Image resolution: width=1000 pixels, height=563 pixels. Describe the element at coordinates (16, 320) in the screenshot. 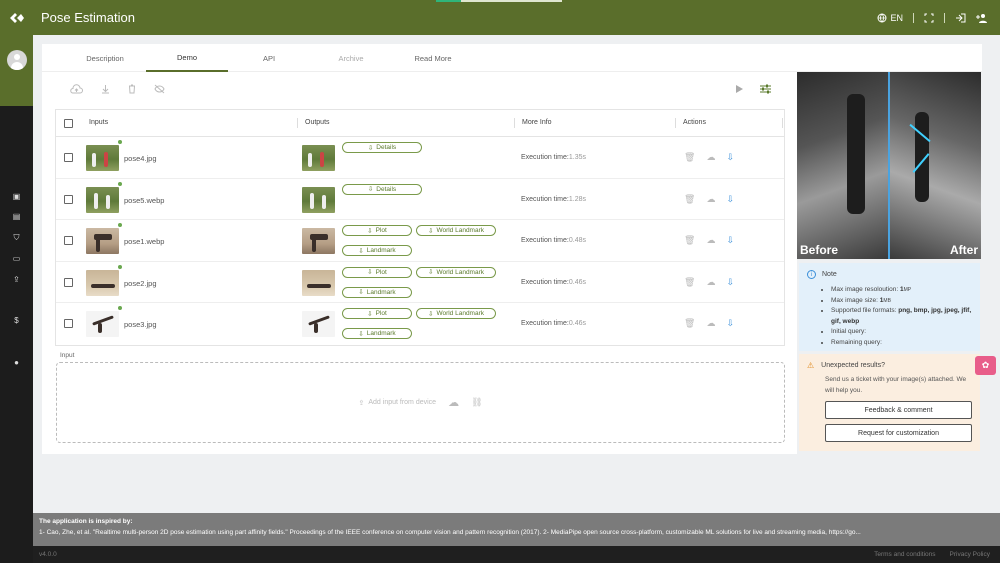

I see `sidebar-dollar-icon: $` at that location.